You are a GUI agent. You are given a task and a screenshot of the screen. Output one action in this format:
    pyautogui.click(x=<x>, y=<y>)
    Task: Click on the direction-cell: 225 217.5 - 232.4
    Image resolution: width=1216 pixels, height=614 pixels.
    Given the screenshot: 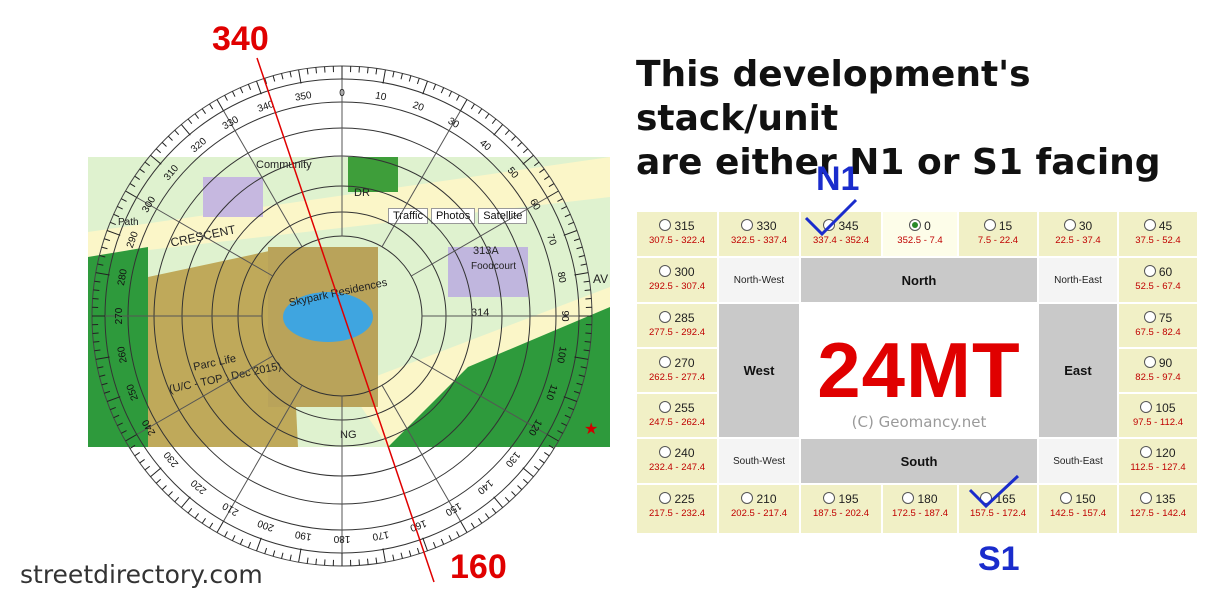 What is the action you would take?
    pyautogui.click(x=677, y=509)
    